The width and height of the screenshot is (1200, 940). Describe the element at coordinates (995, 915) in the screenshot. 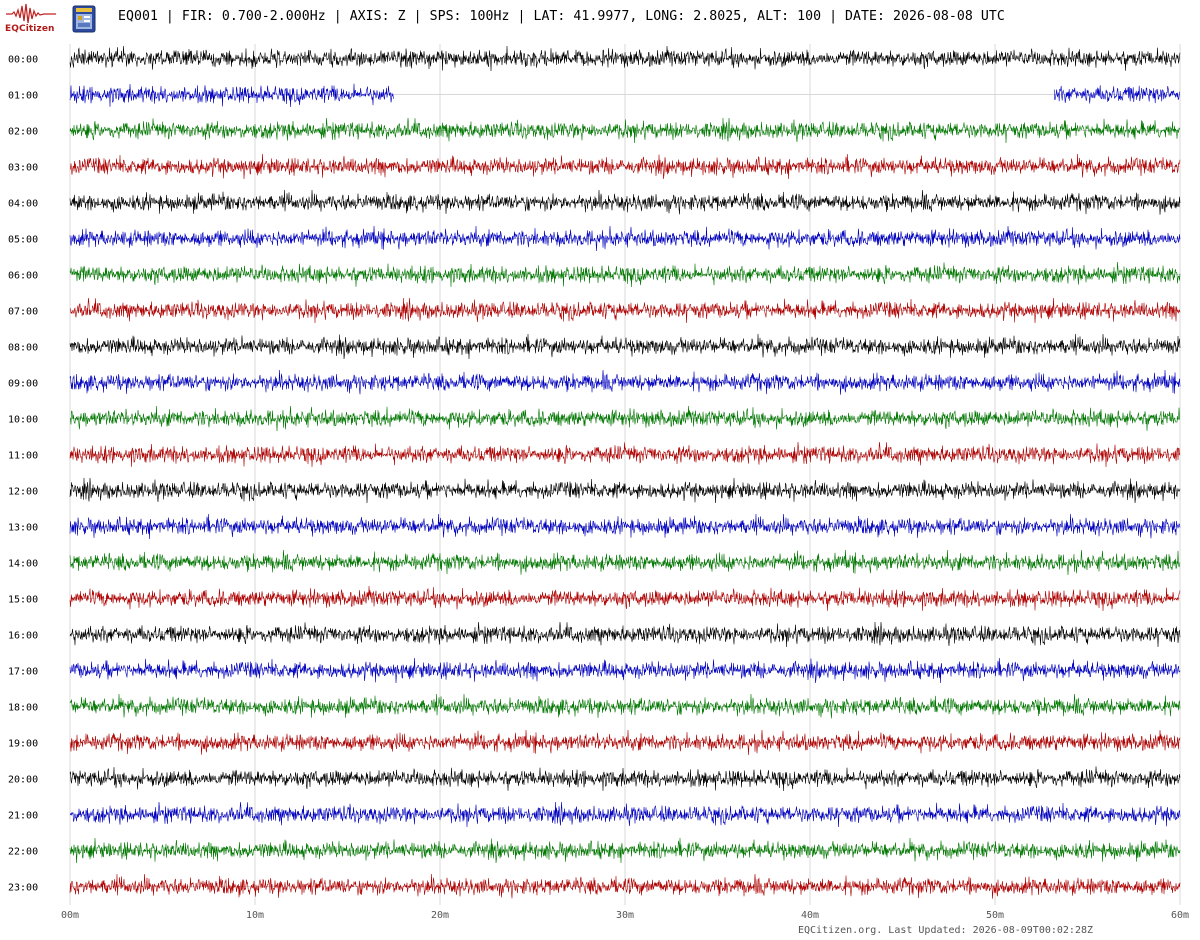

I see `x-tick-label: 50m` at that location.